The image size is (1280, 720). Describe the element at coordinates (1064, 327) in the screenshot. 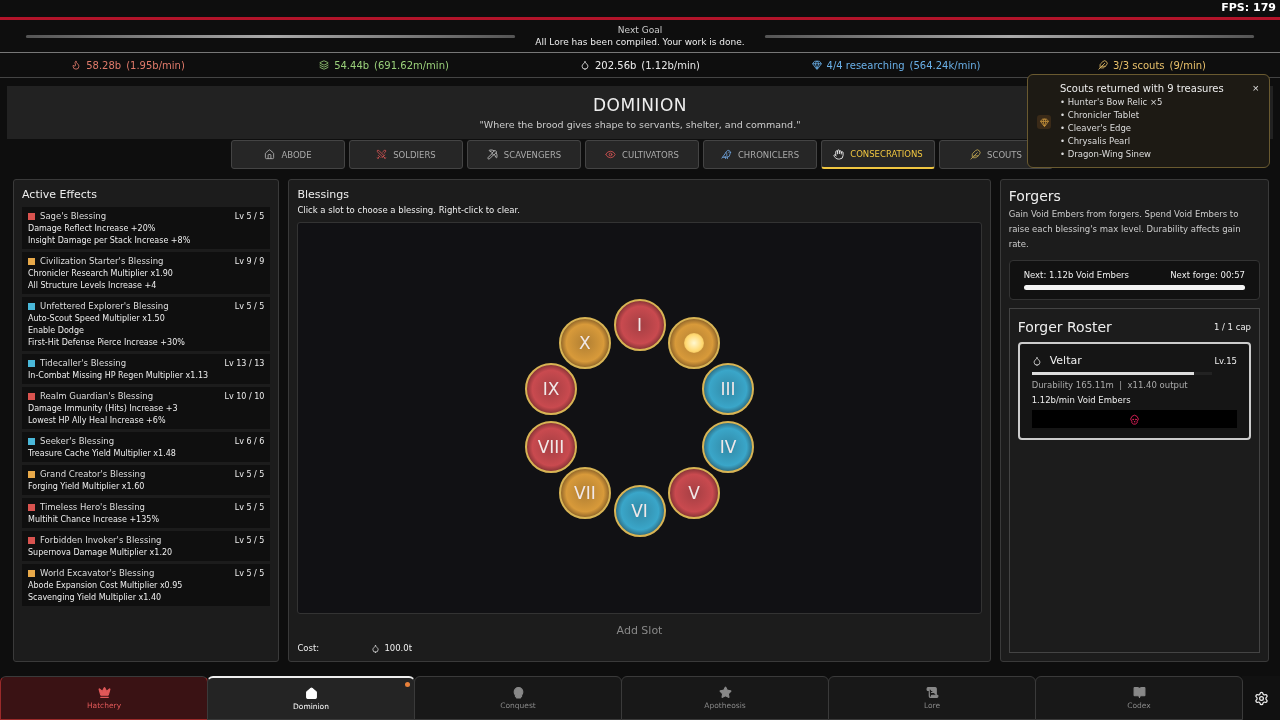

I see `roster-title: Forger Roster` at that location.